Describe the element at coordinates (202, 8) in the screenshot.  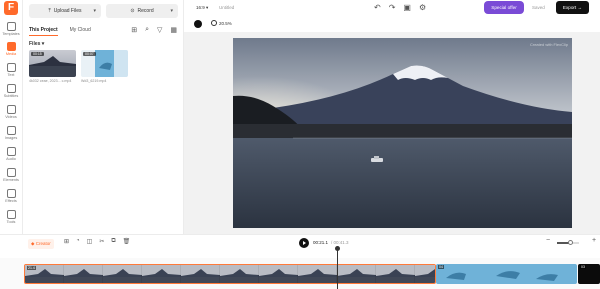
I see `aspect-ratio-dropdown: 16:9 ▾` at that location.